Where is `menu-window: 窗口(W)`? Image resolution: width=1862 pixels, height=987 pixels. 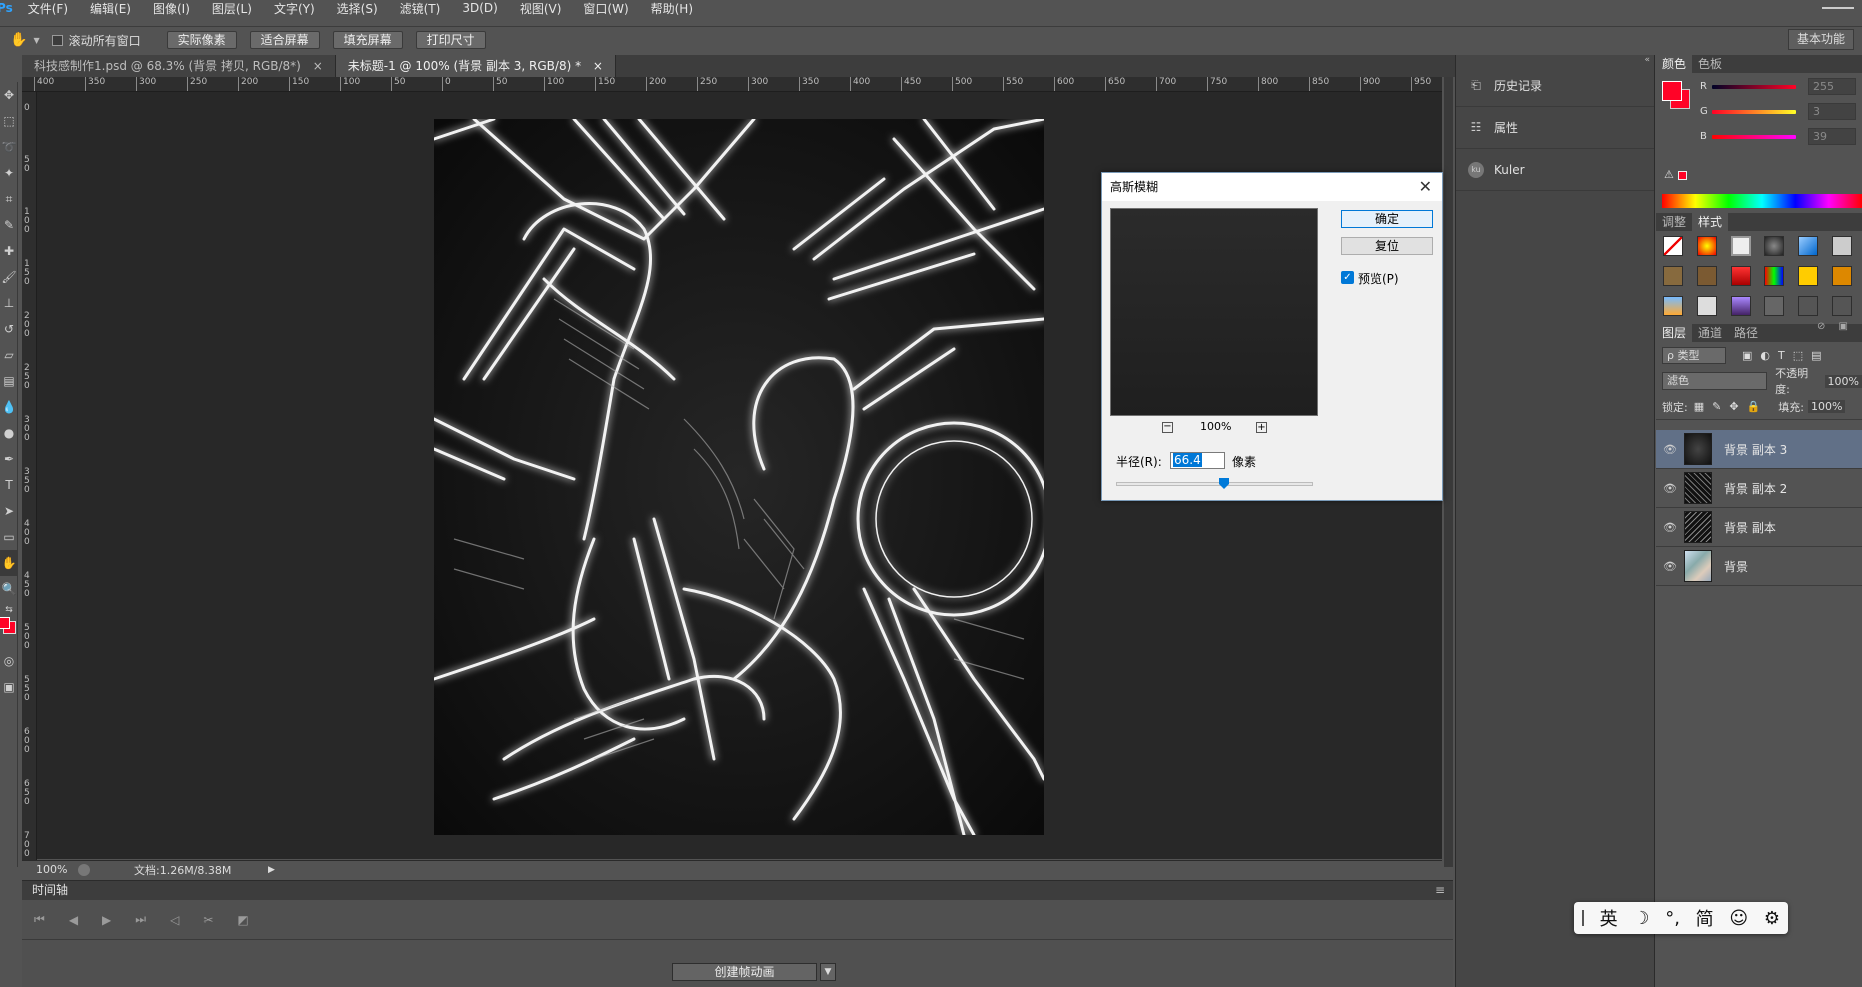 menu-window: 窗口(W) is located at coordinates (605, 8).